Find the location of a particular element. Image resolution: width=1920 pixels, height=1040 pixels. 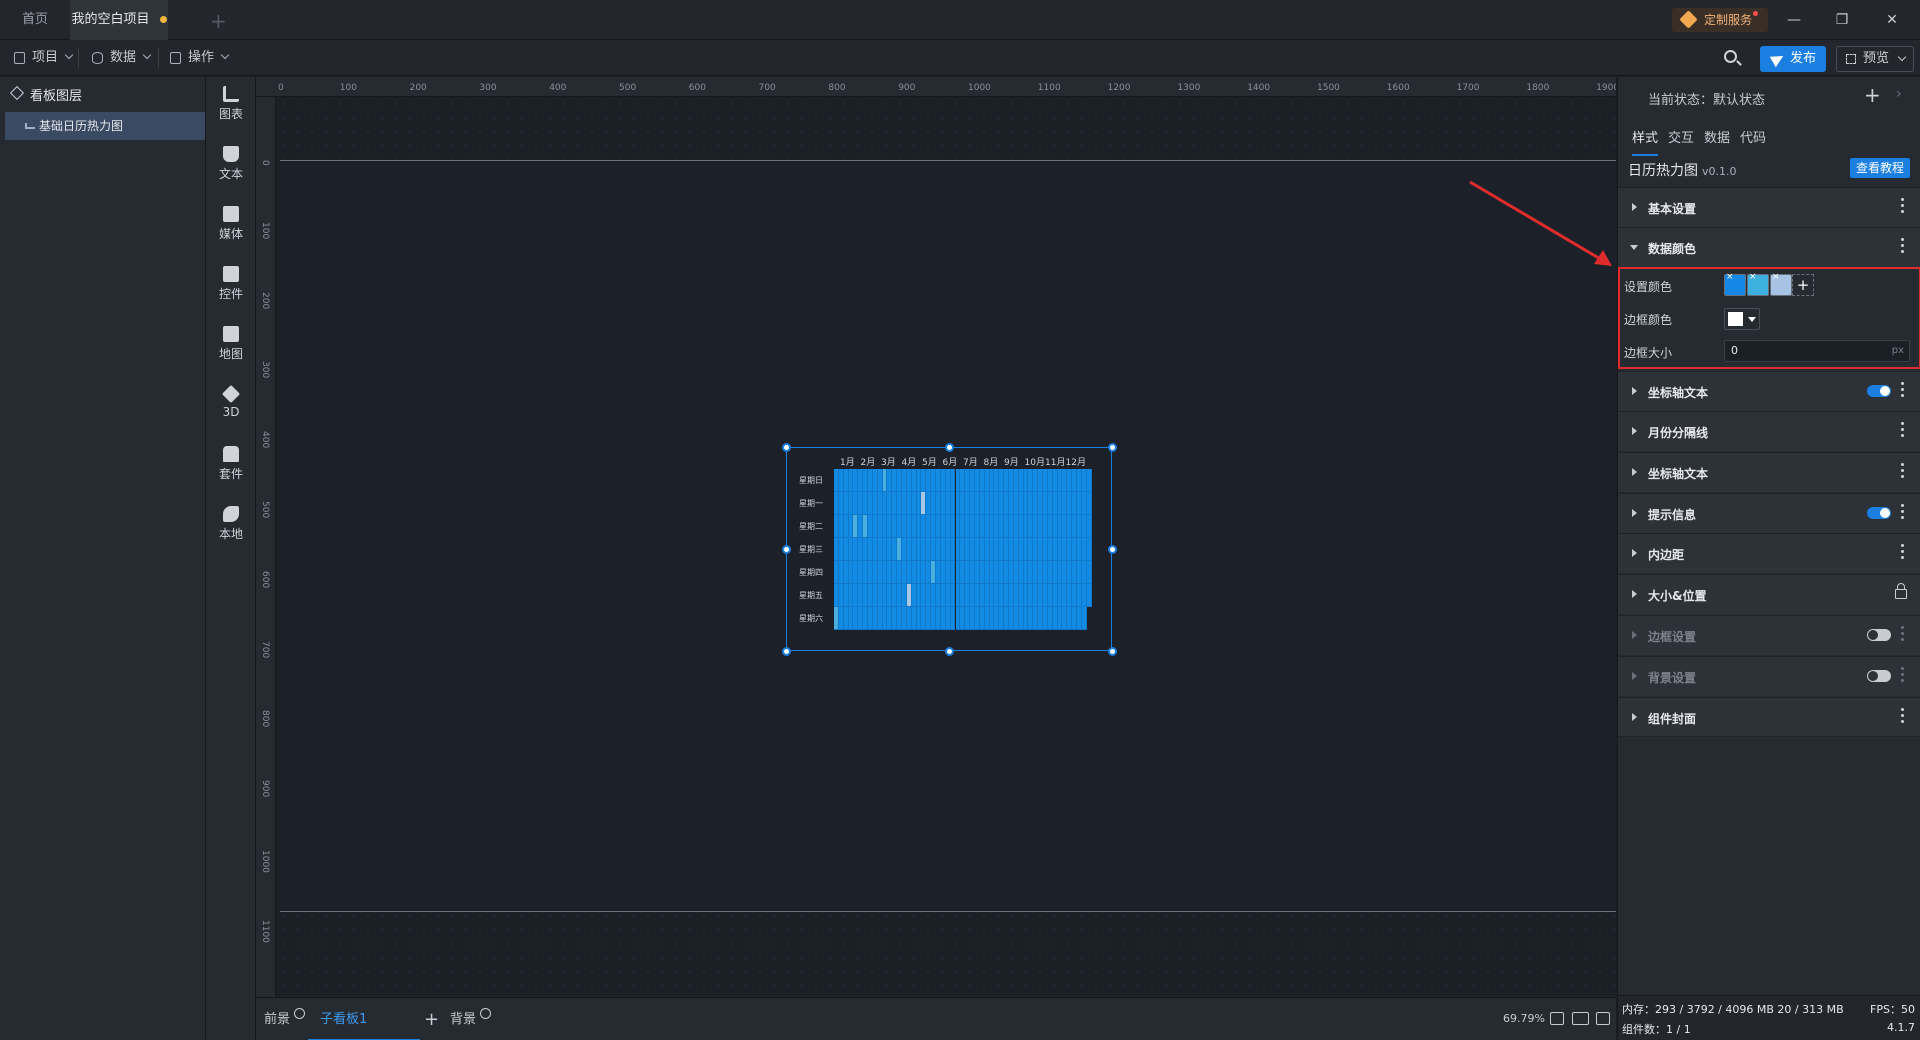

add-tab-icon: + is located at coordinates (218, 21).